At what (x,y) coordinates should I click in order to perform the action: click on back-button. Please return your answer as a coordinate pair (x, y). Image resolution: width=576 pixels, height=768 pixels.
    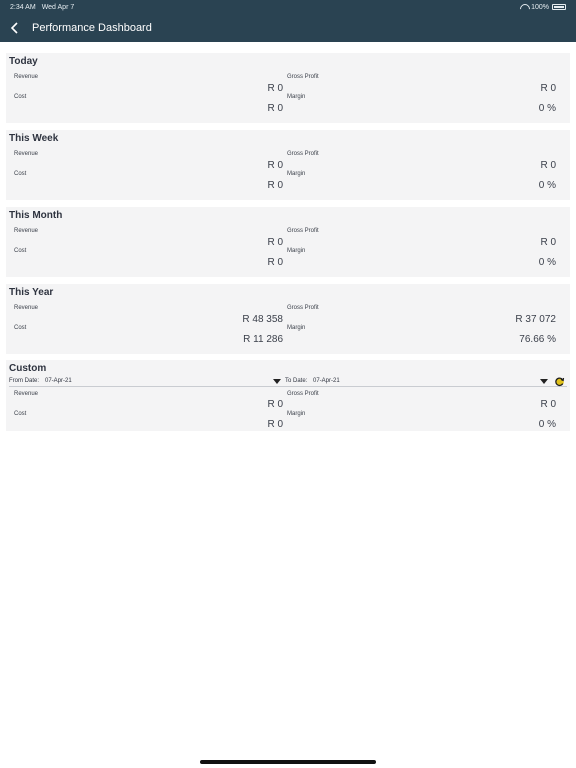
    Looking at the image, I should click on (14, 28).